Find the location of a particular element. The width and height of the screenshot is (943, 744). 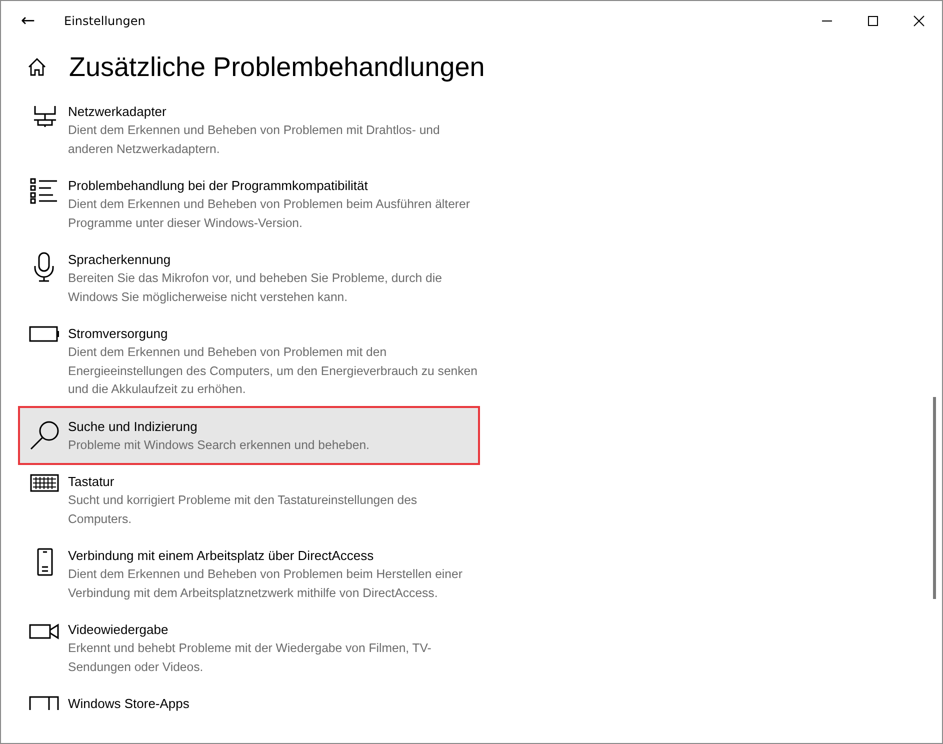

back-button: ← is located at coordinates (28, 21).